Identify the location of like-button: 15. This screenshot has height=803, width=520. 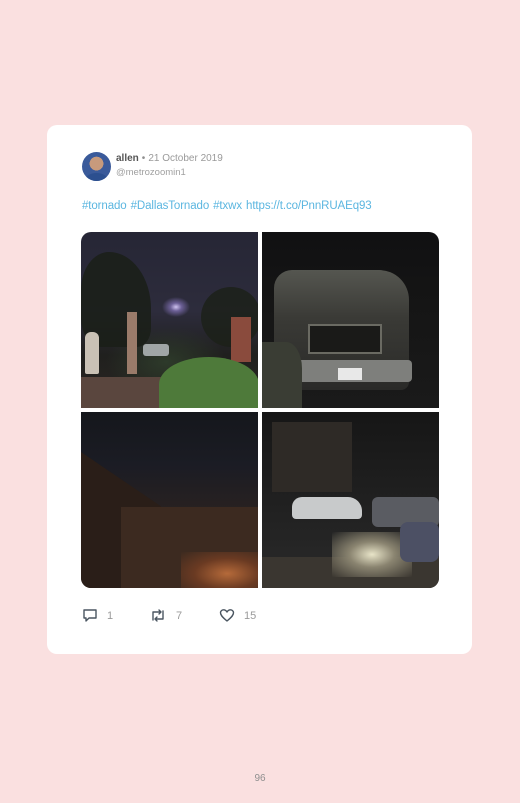
(237, 615).